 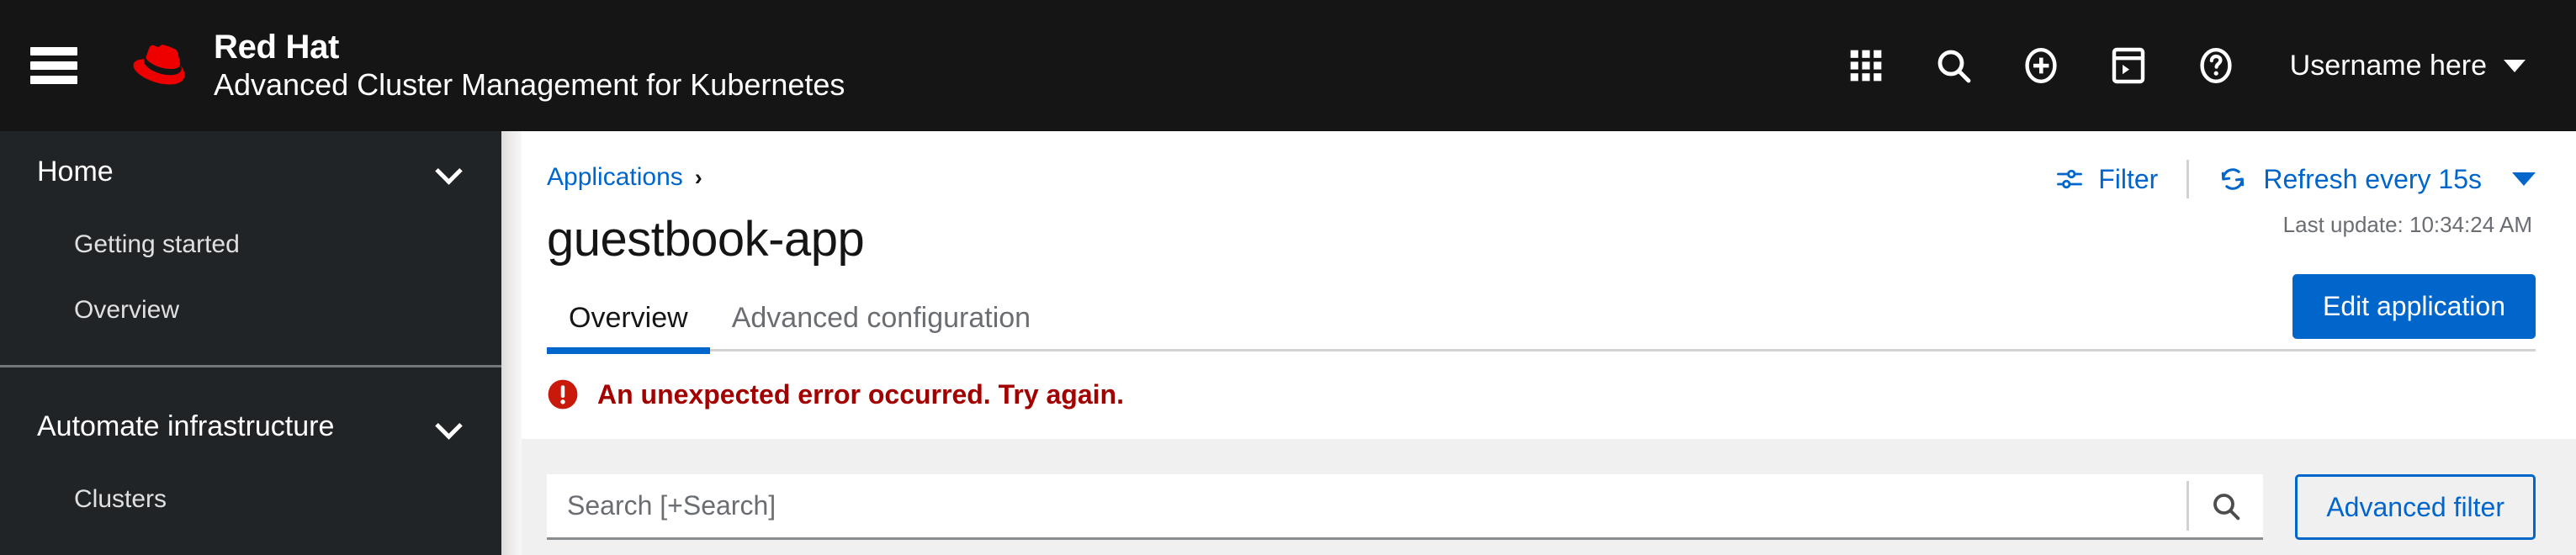 I want to click on grid-glyph, so click(x=1866, y=66).